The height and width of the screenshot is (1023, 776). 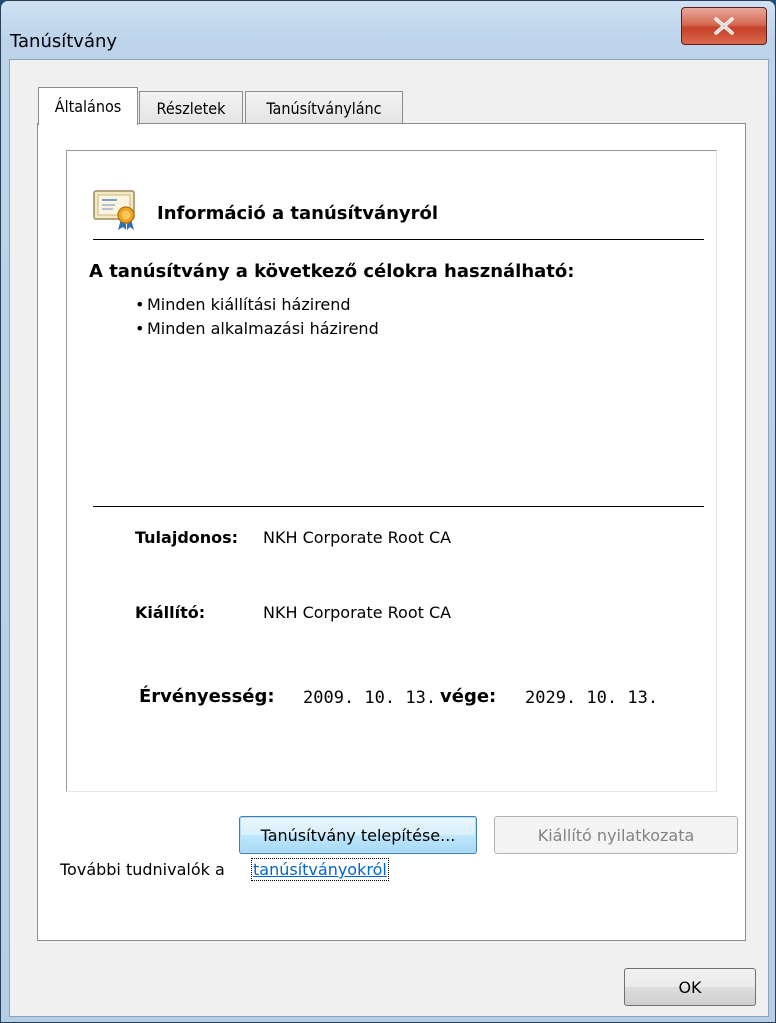 I want to click on tab-details-label: Részletek, so click(x=191, y=108).